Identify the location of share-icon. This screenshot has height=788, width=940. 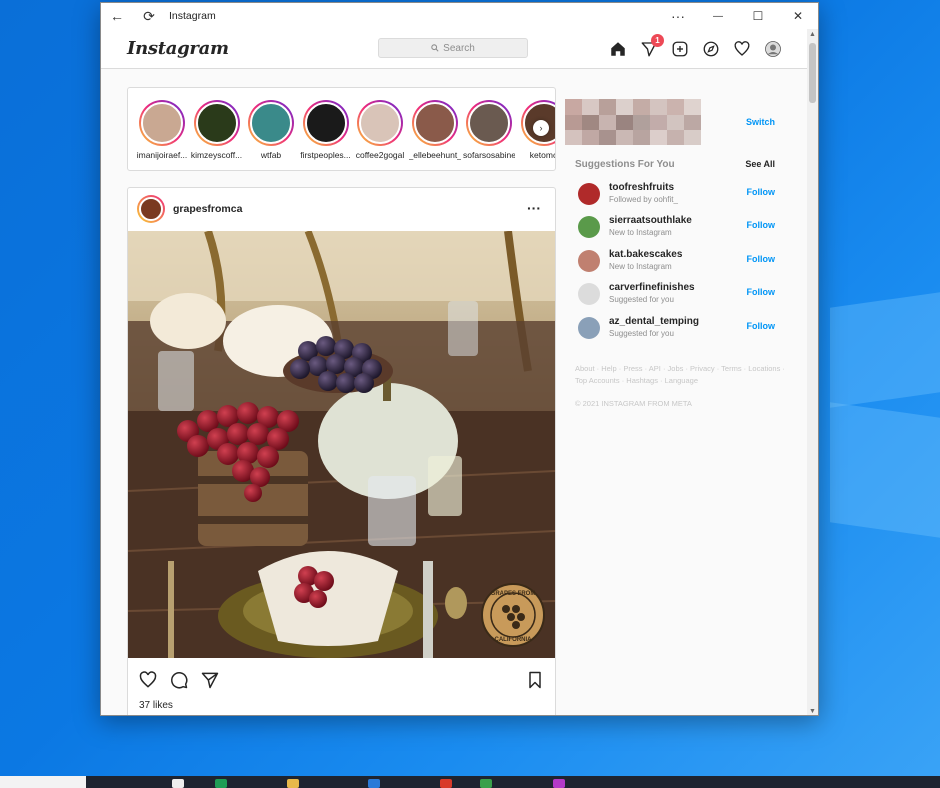
(210, 680).